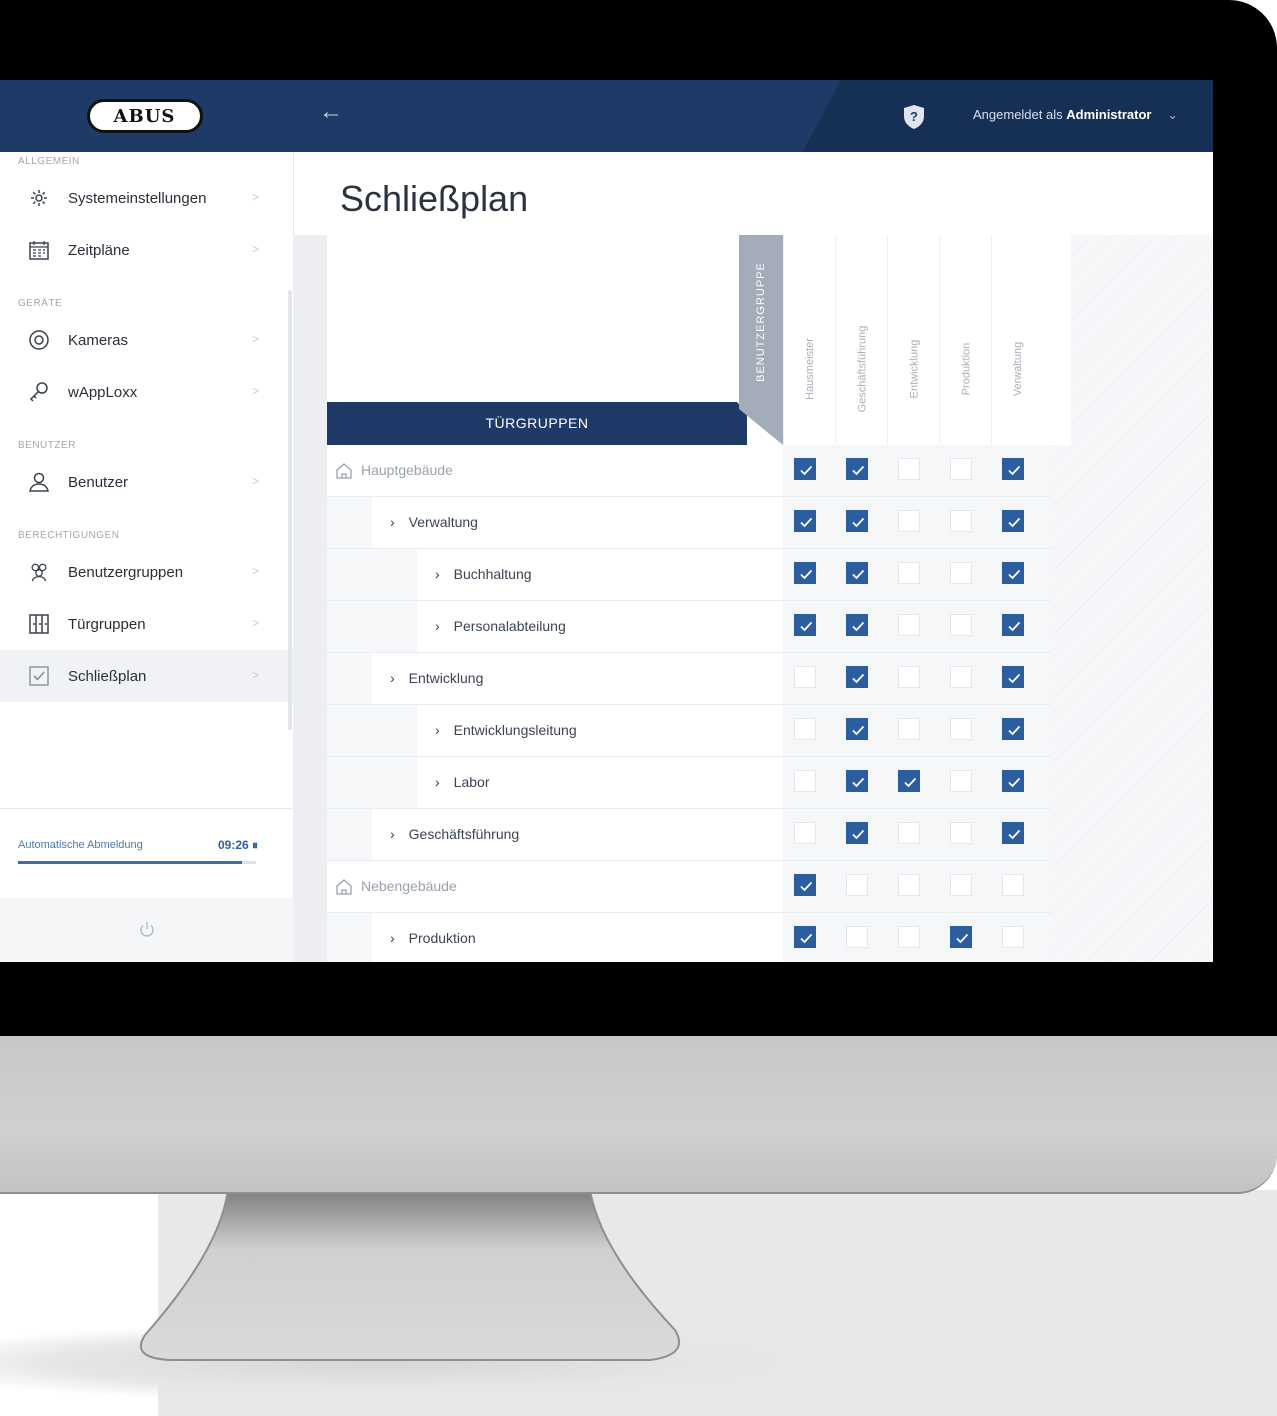  I want to click on building-label: Nebengebäude, so click(396, 886).